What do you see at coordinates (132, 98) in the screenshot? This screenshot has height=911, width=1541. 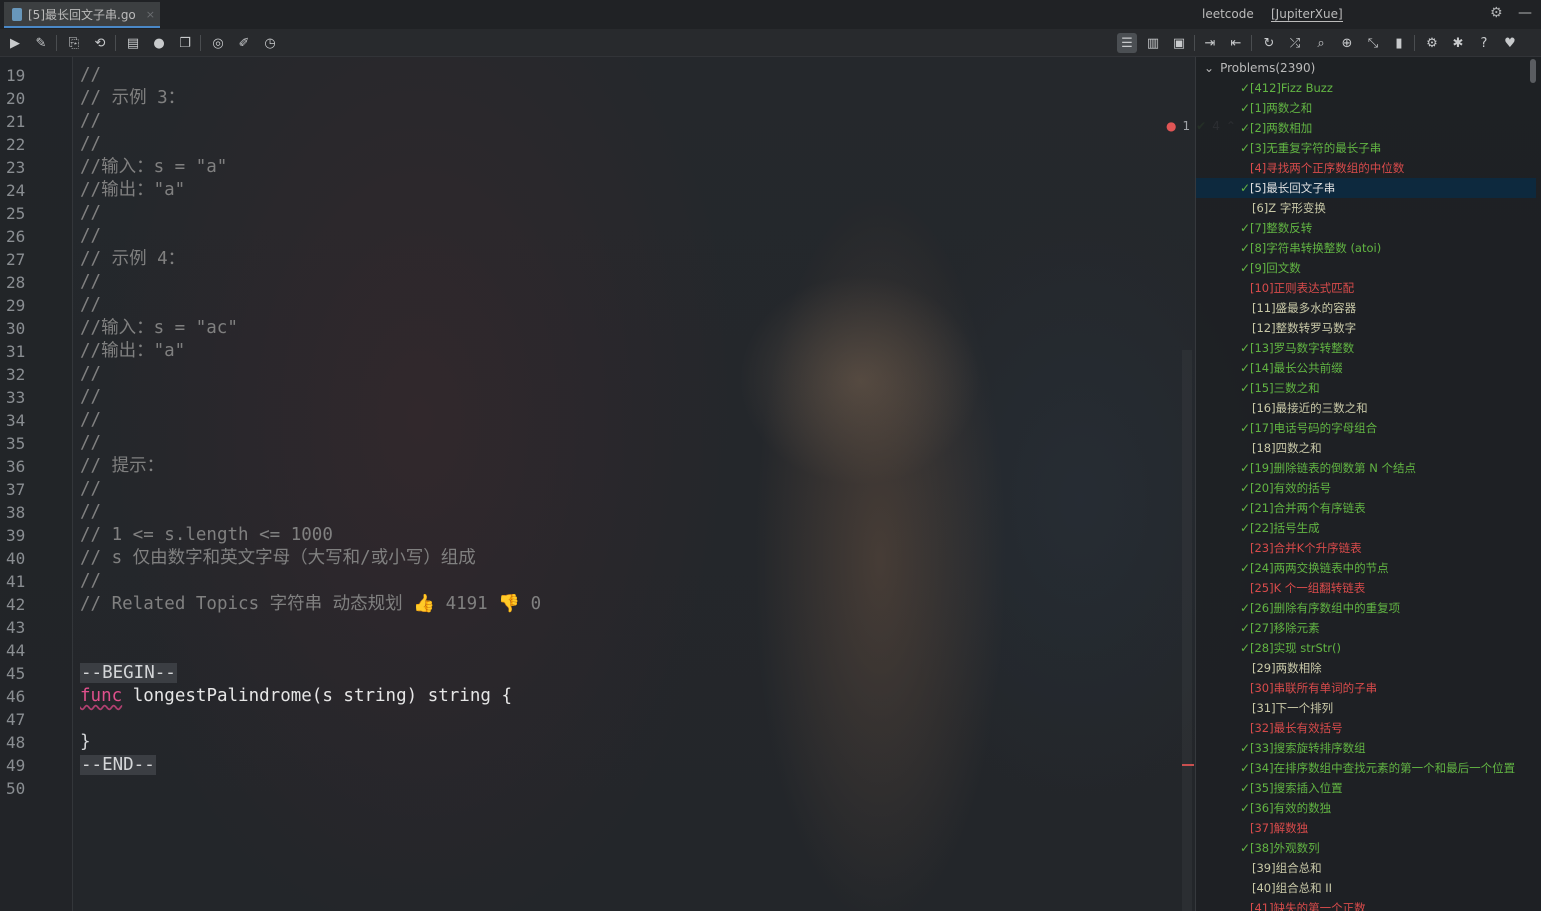 I see `code-line: // 示例 3：` at bounding box center [132, 98].